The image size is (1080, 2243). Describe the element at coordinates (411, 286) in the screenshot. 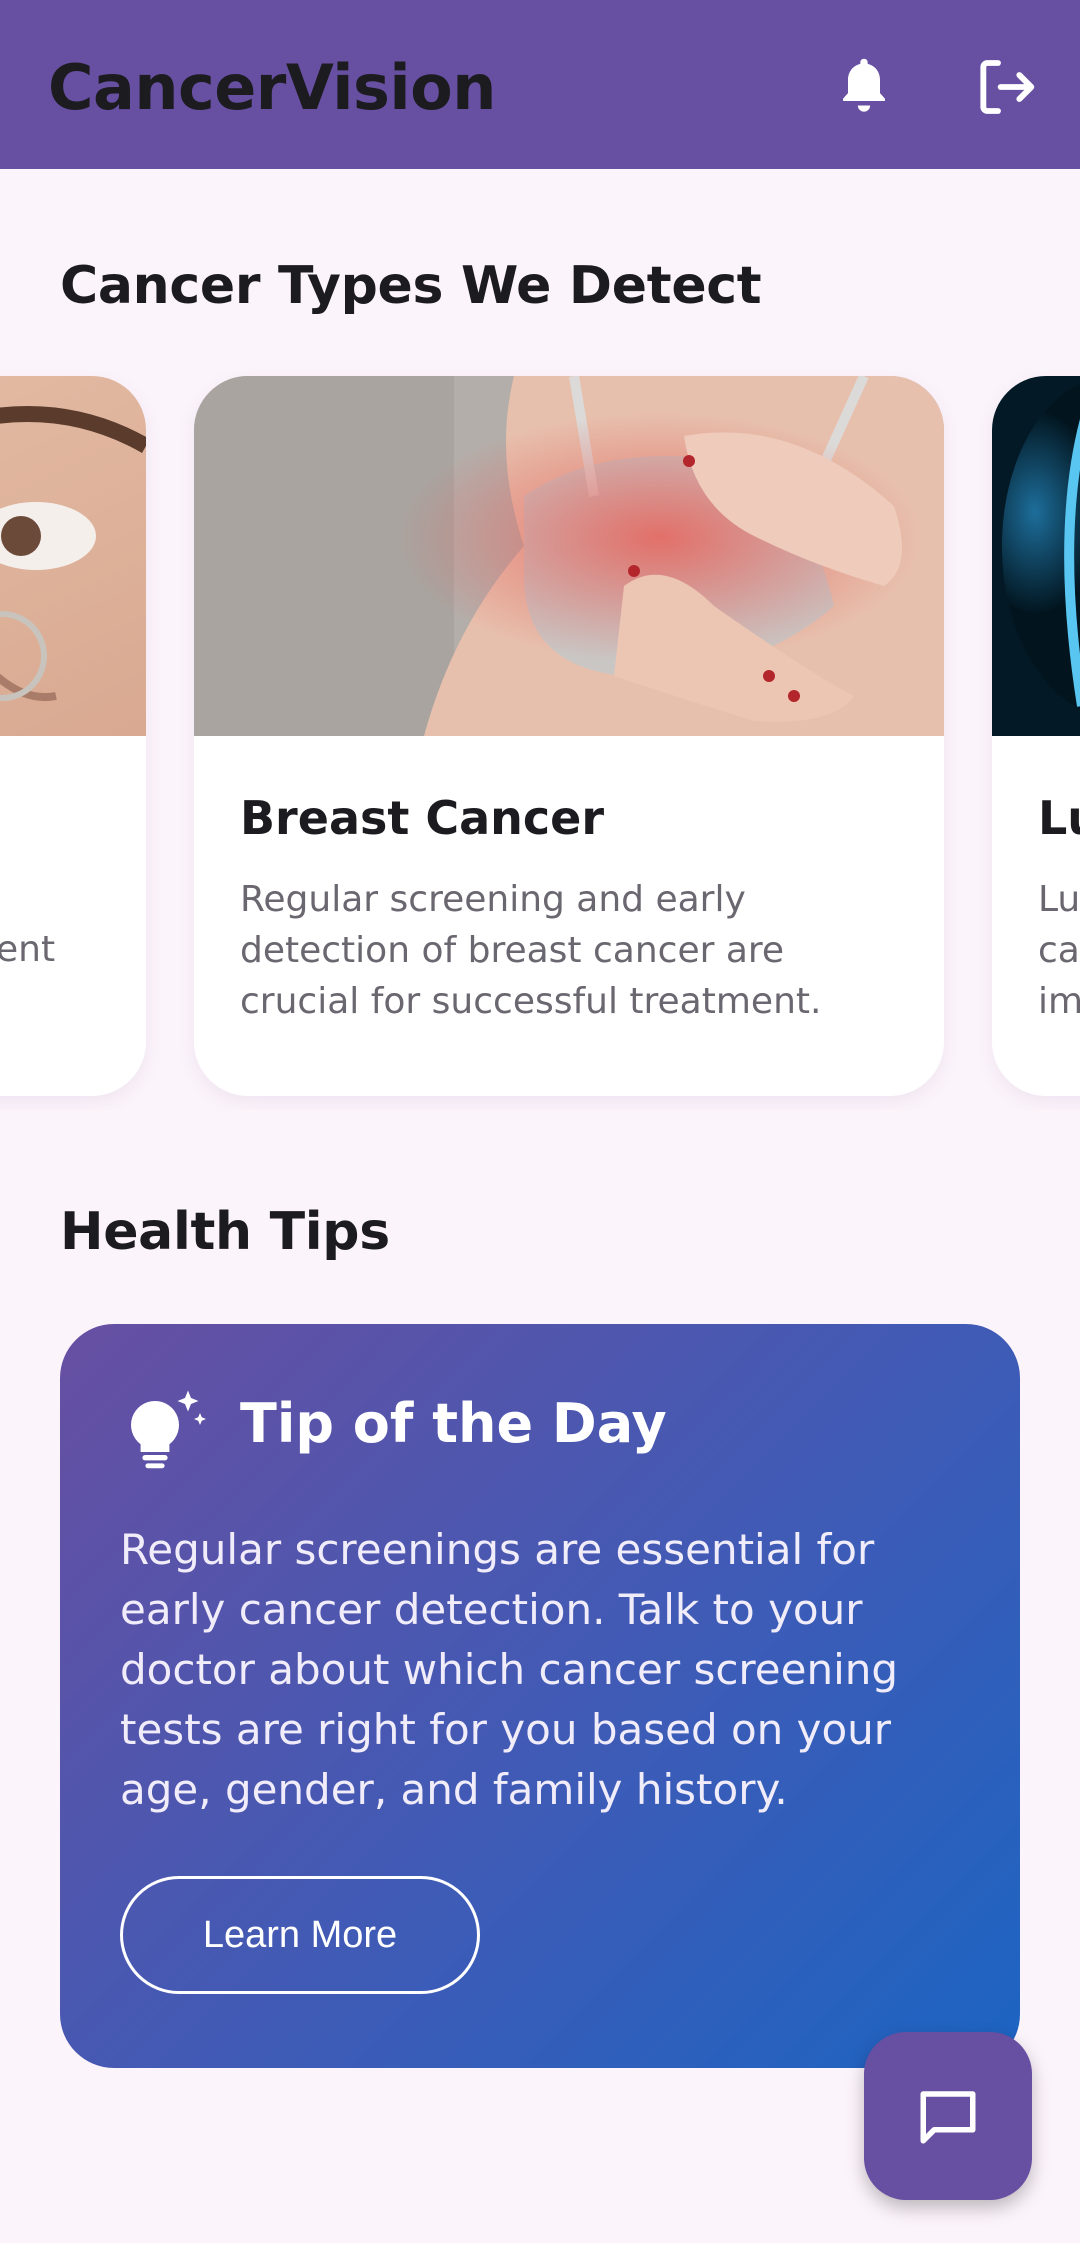

I see `cancer-types-title: Cancer Types We Detect` at that location.